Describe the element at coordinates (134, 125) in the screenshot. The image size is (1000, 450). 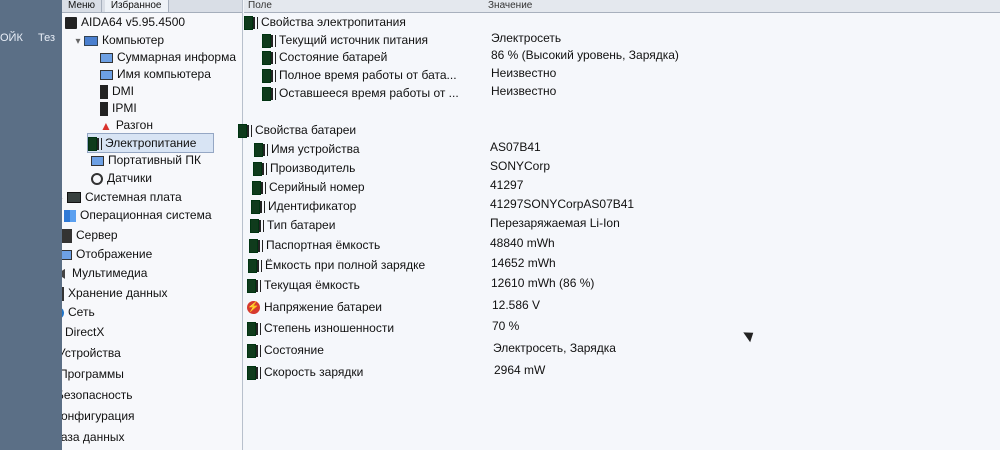
I see `tree-item-label: Разгон` at that location.